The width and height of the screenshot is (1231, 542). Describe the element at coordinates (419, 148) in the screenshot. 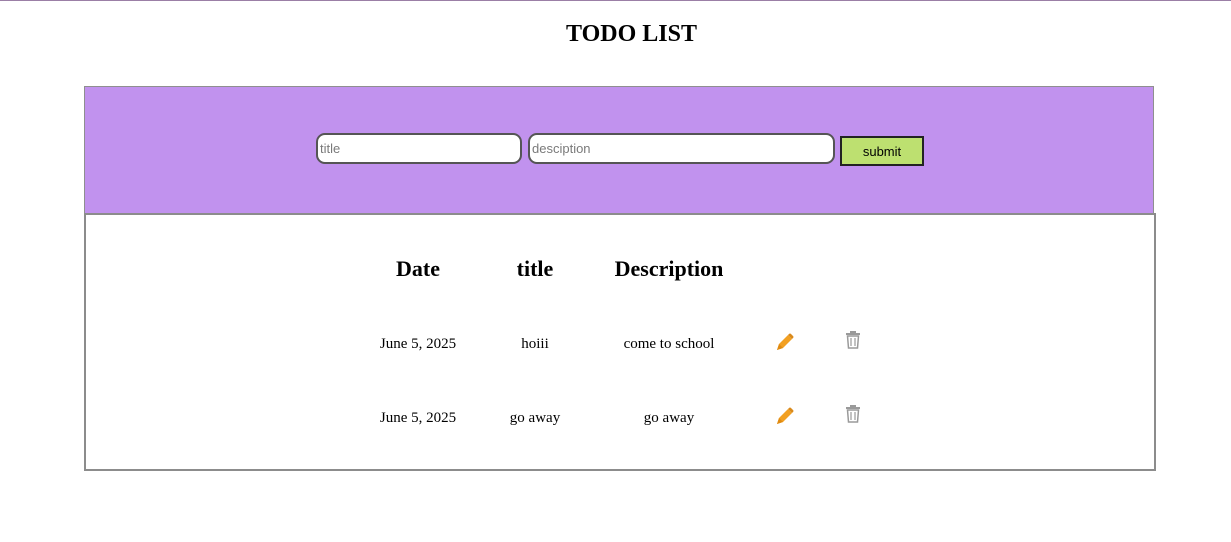

I see `title-input` at that location.